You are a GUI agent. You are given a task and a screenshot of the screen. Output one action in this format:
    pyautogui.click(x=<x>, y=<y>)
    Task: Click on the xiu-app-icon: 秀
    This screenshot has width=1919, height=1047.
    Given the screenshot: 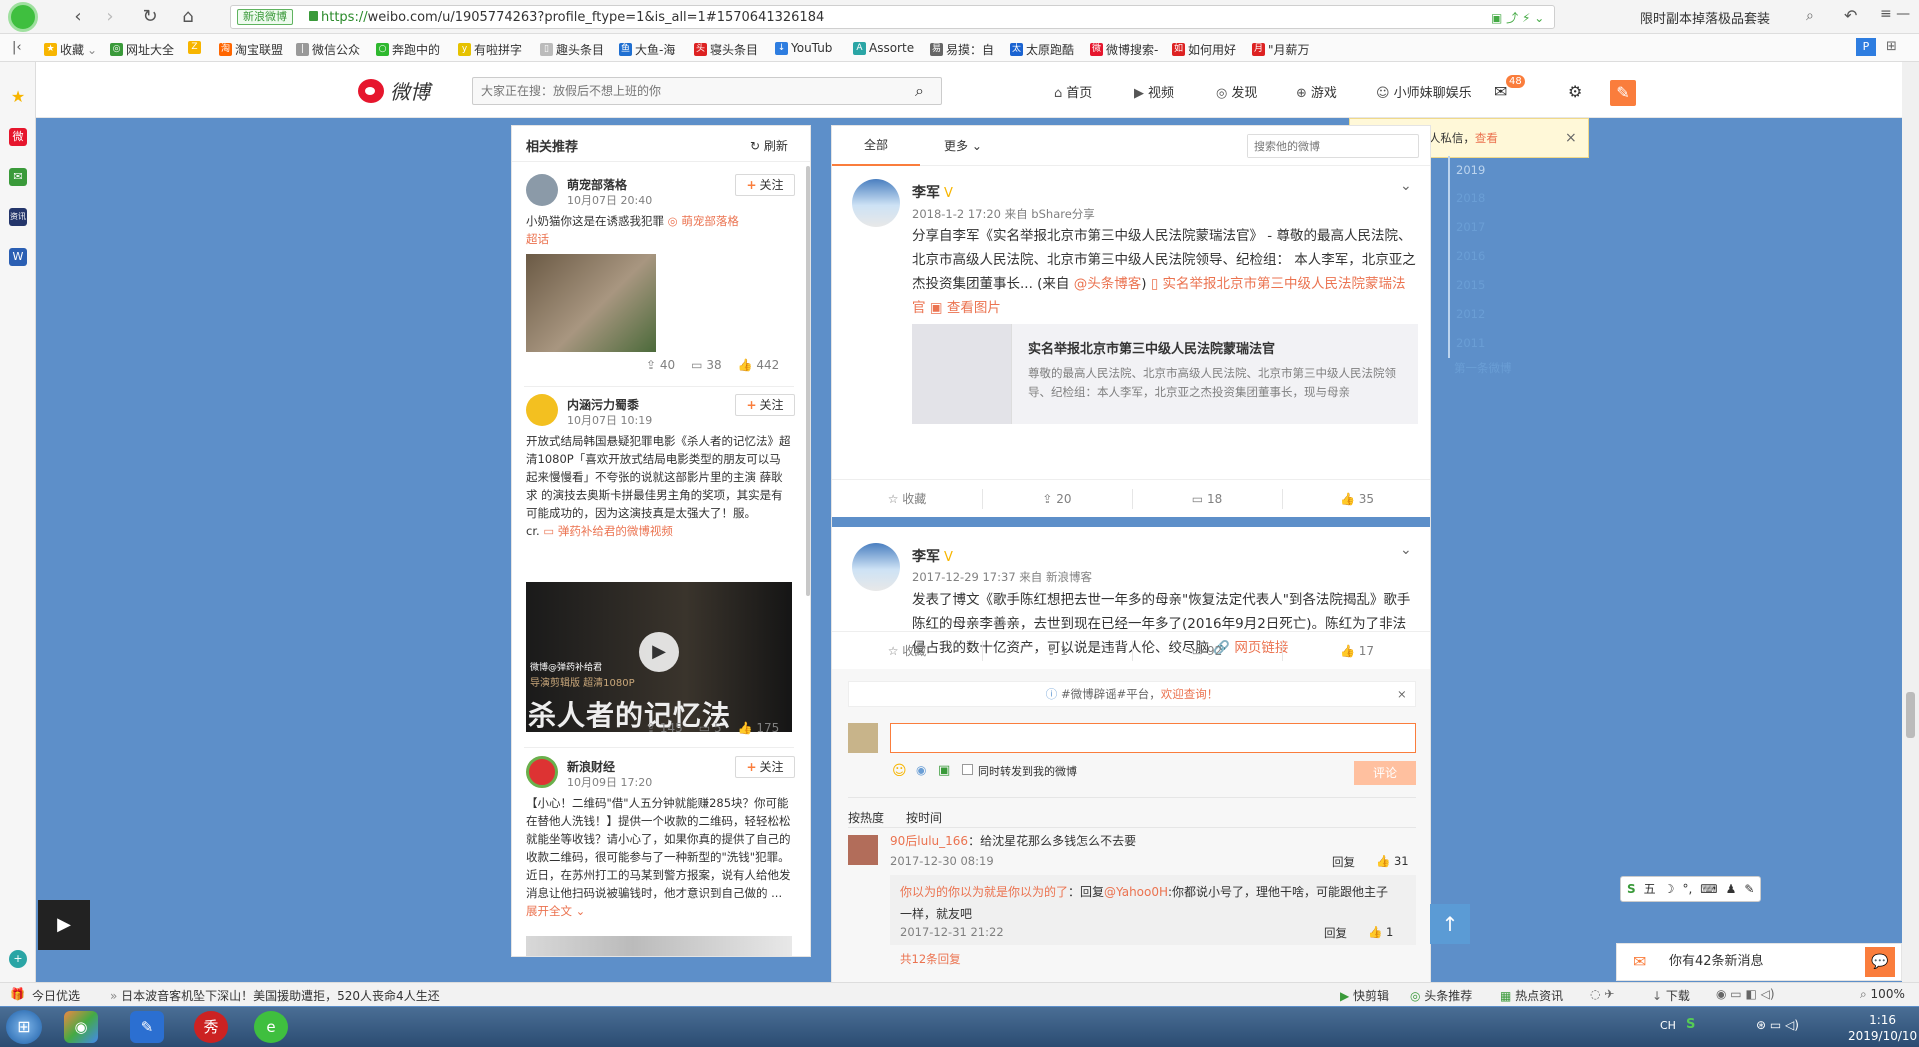 What is the action you would take?
    pyautogui.click(x=211, y=1027)
    